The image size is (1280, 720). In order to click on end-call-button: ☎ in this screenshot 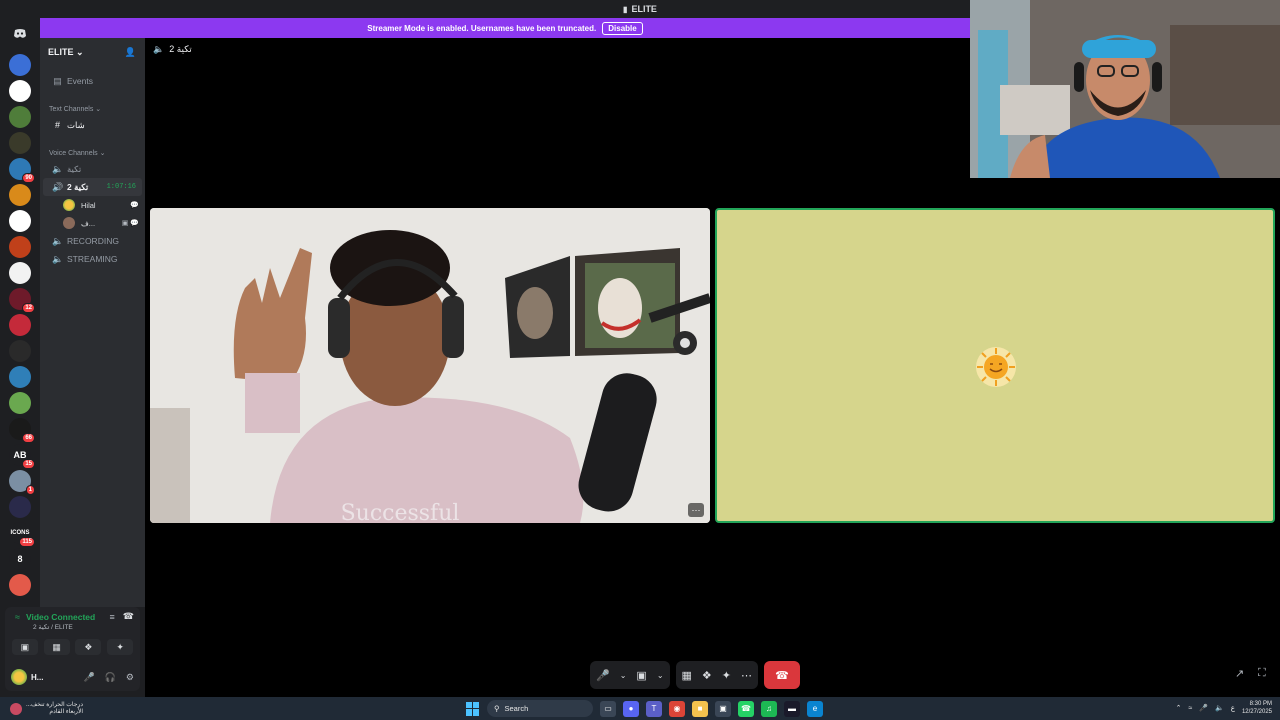, I will do `click(782, 675)`.